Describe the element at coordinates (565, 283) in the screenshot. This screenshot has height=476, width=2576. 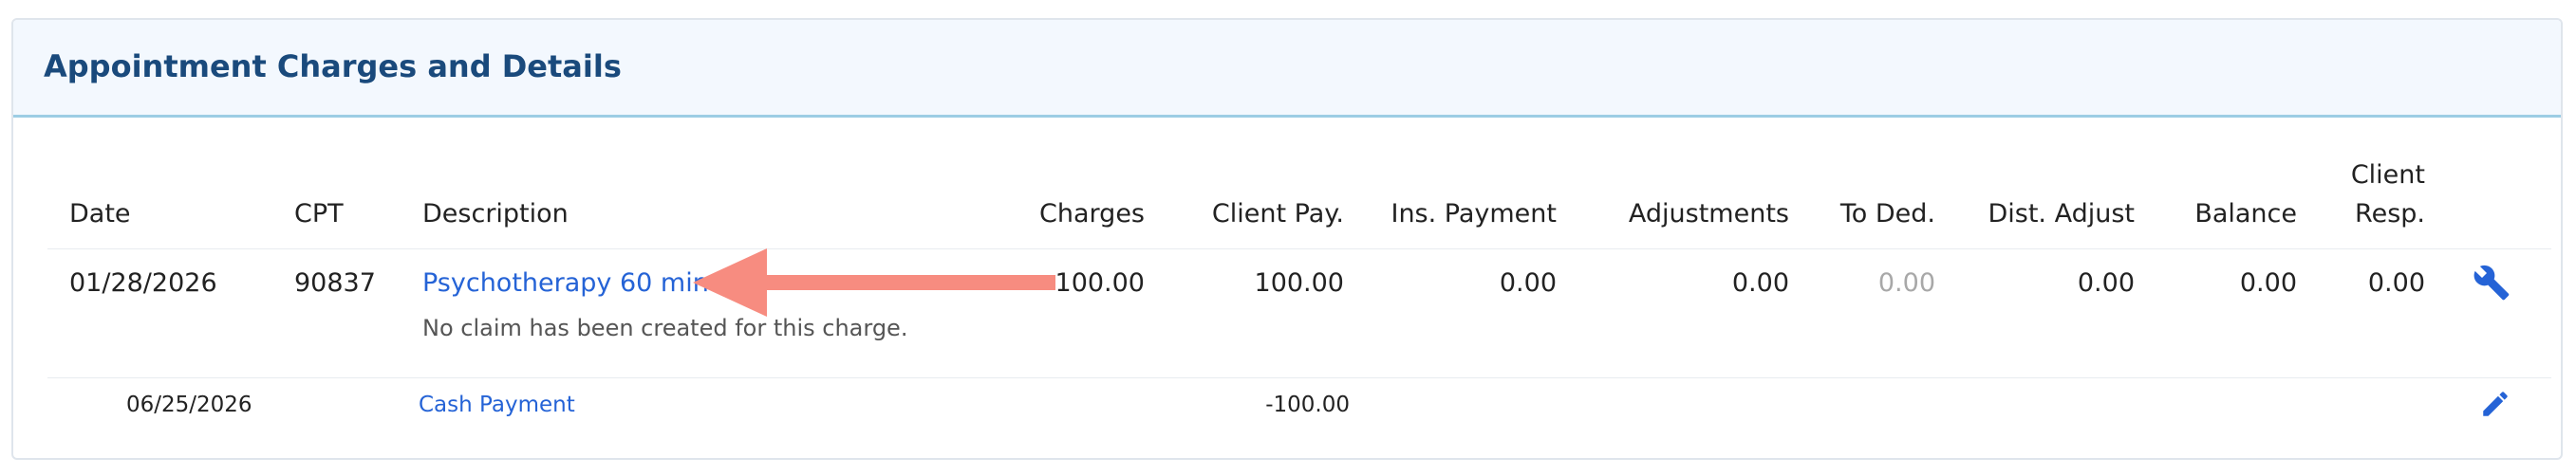
I see `charge-description-link: Psychotherapy 60 min` at that location.